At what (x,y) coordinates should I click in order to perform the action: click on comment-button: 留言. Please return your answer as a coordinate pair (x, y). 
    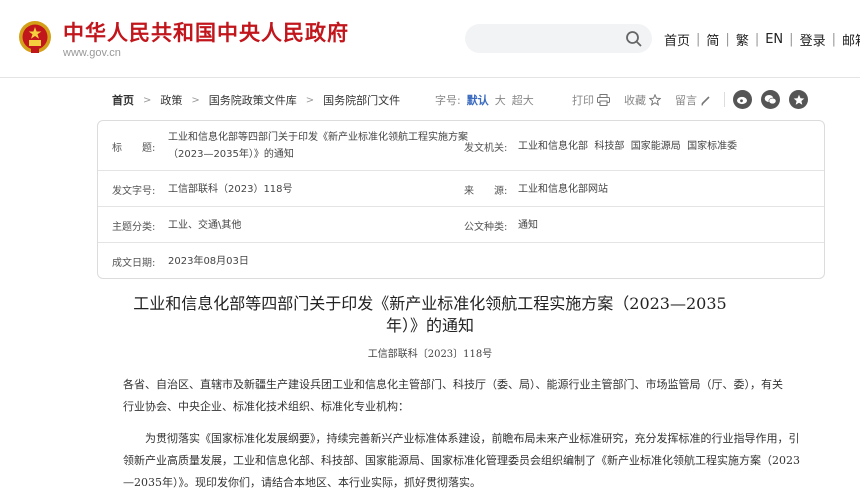
    Looking at the image, I should click on (693, 100).